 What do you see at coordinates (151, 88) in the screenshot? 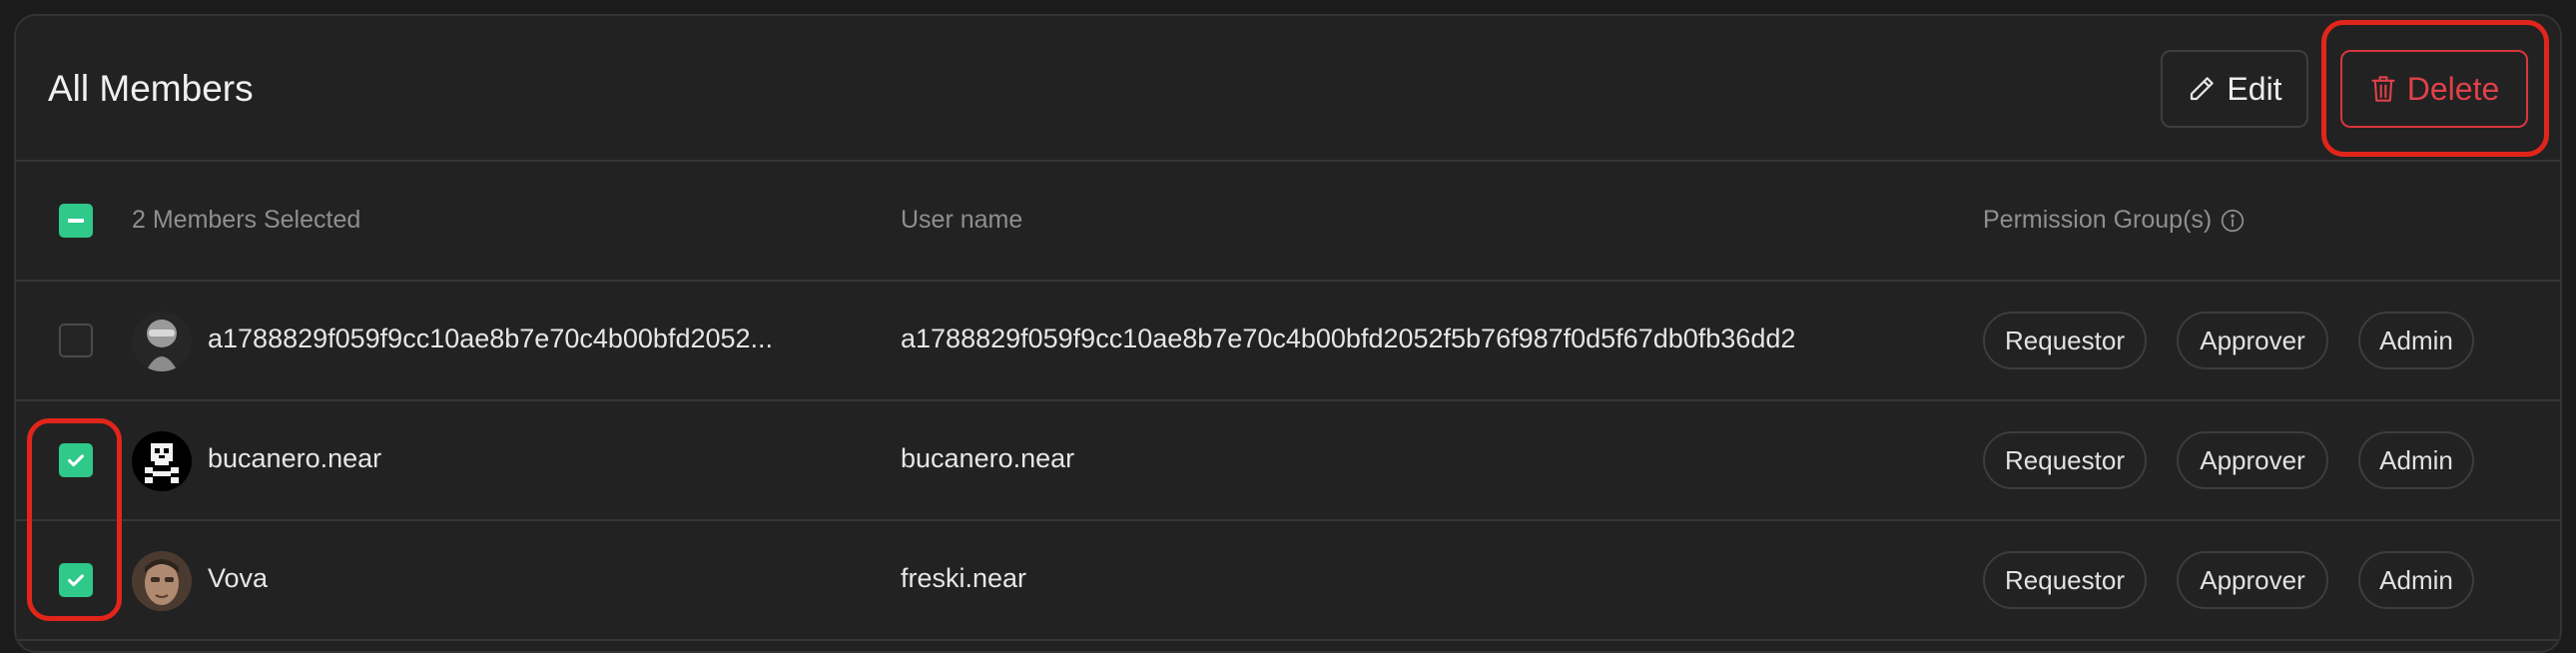
I see `page-title: All Members` at bounding box center [151, 88].